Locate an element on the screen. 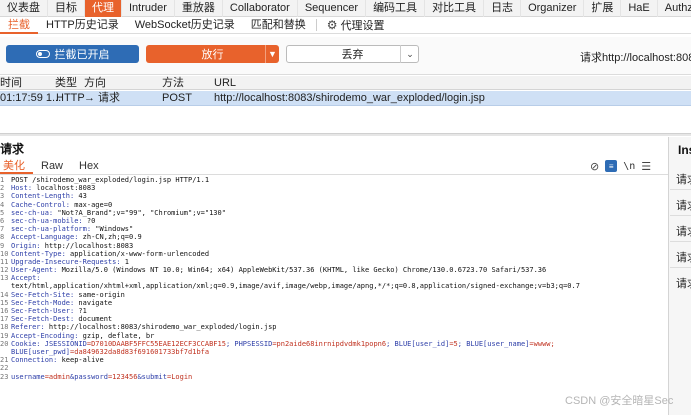 This screenshot has height=415, width=691. tab-collaborator: Collaborator is located at coordinates (260, 8).